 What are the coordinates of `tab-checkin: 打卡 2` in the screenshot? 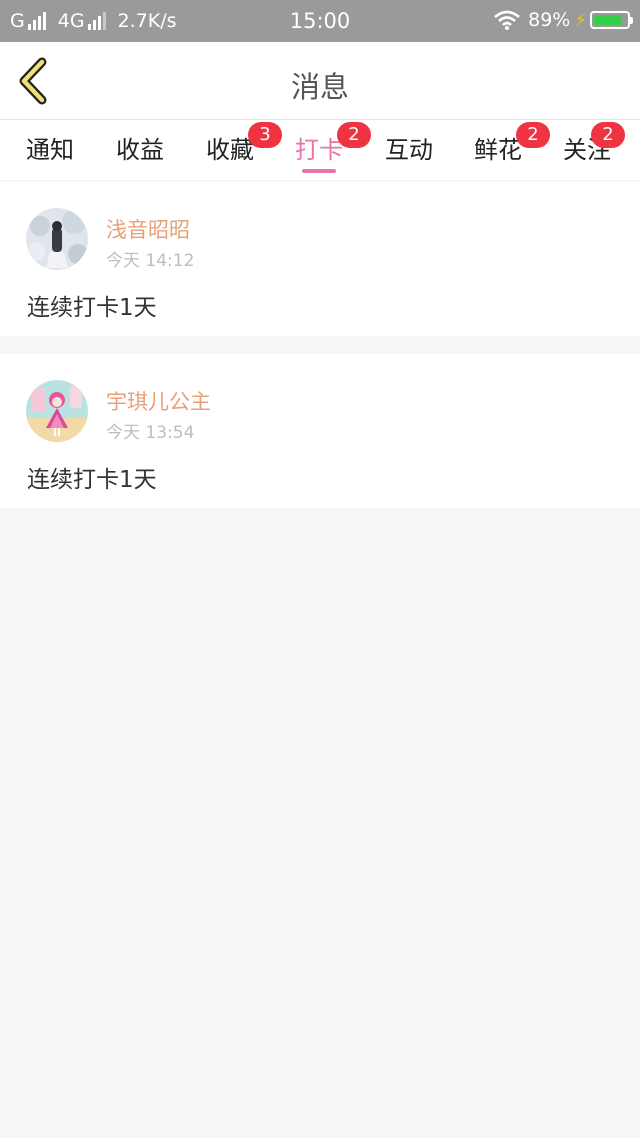 It's located at (333, 147).